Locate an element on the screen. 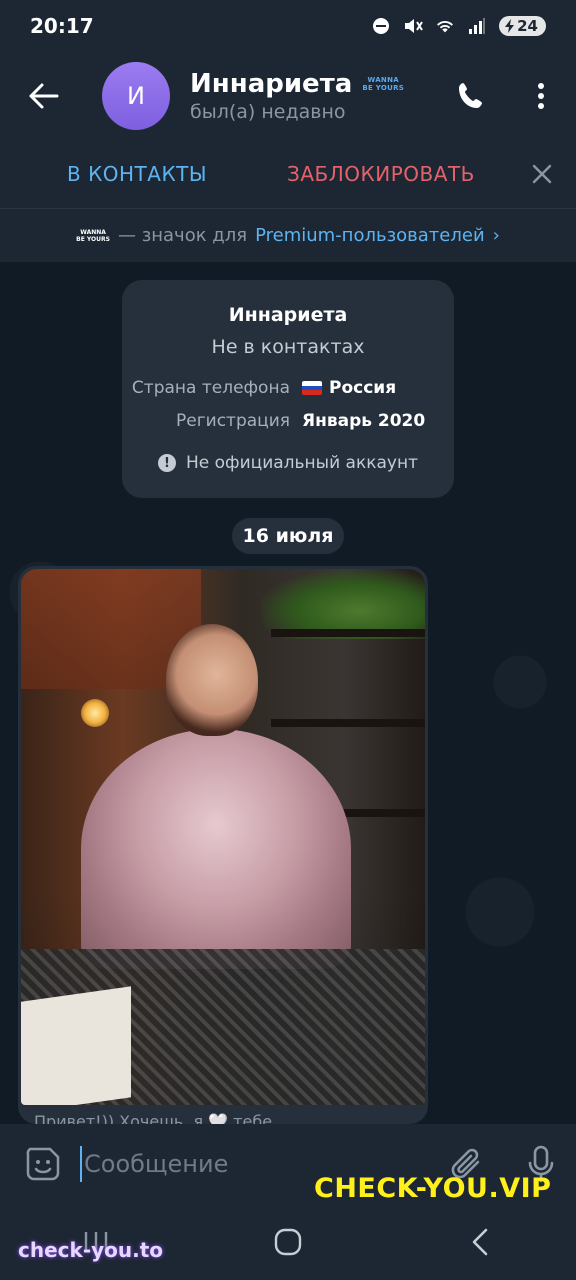 Image resolution: width=576 pixels, height=1280 pixels. back-button is located at coordinates (44, 96).